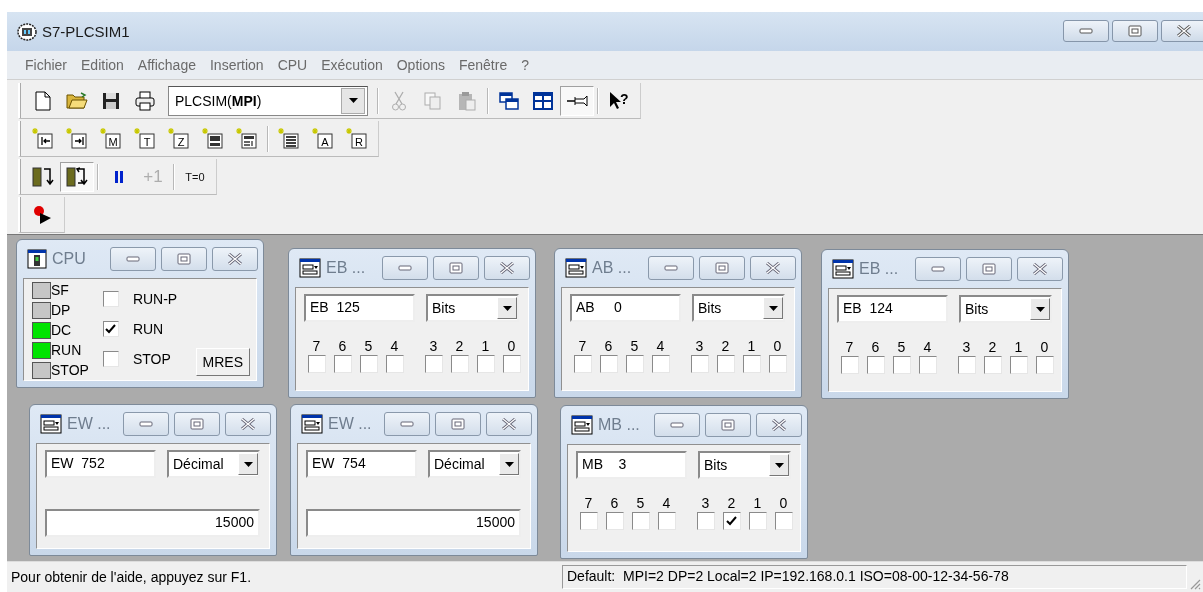  I want to click on close-icon, so click(235, 259).